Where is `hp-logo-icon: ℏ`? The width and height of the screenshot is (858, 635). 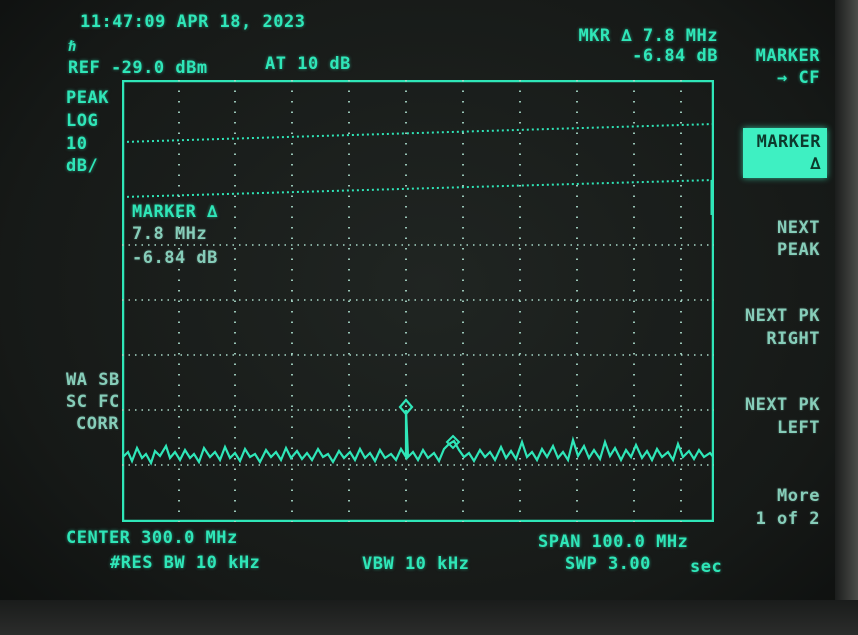 hp-logo-icon: ℏ is located at coordinates (72, 47).